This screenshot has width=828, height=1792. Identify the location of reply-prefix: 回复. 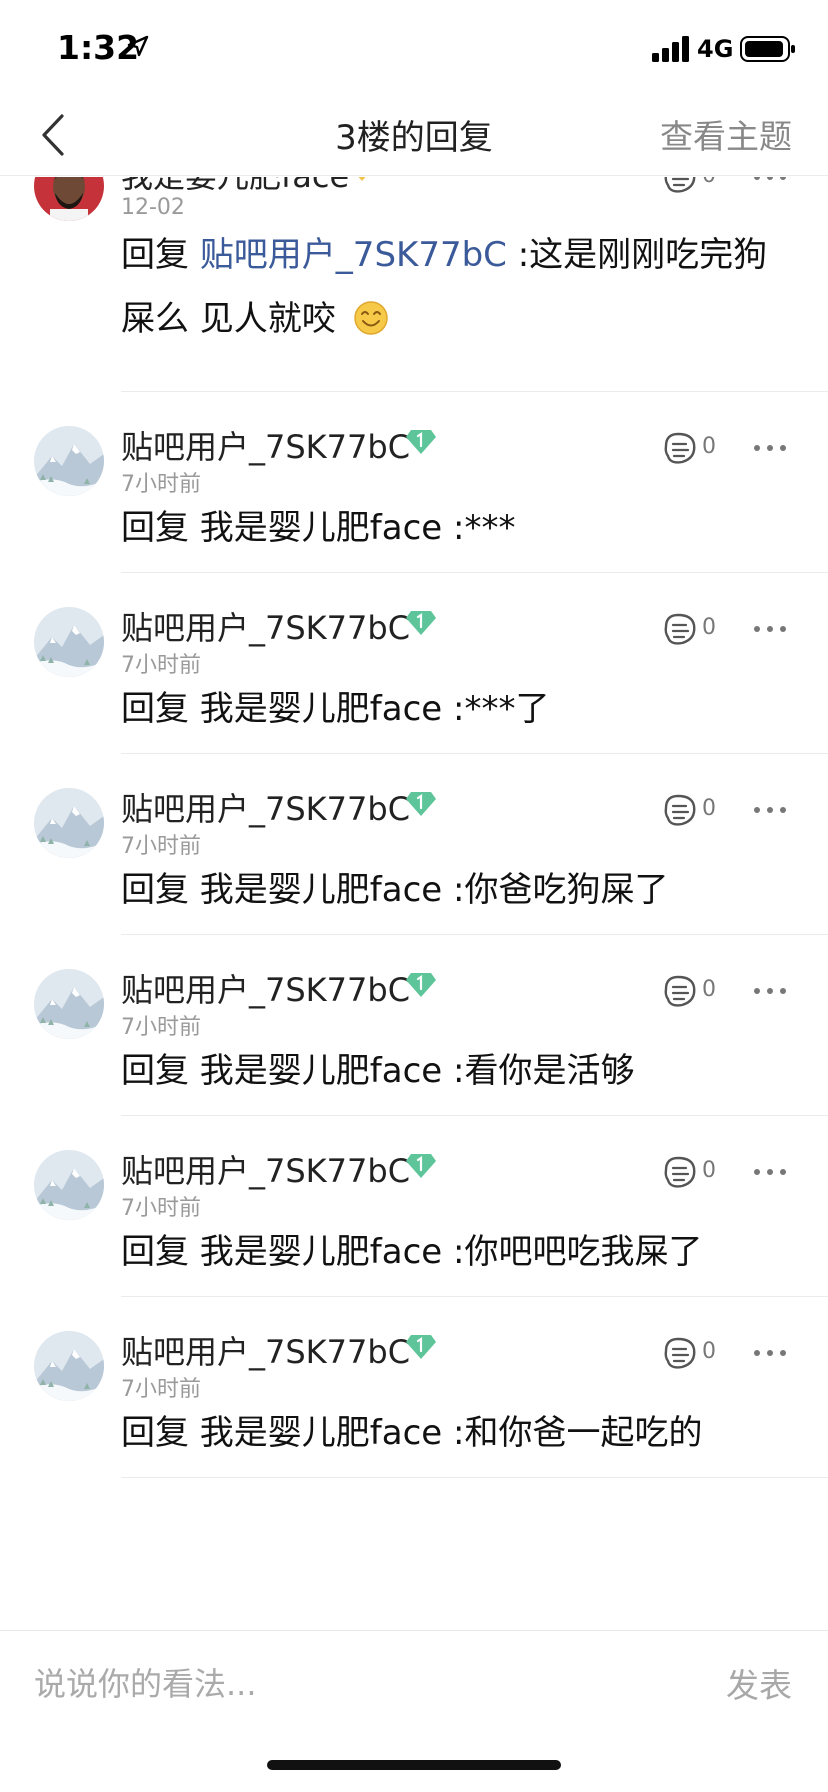
(160, 255).